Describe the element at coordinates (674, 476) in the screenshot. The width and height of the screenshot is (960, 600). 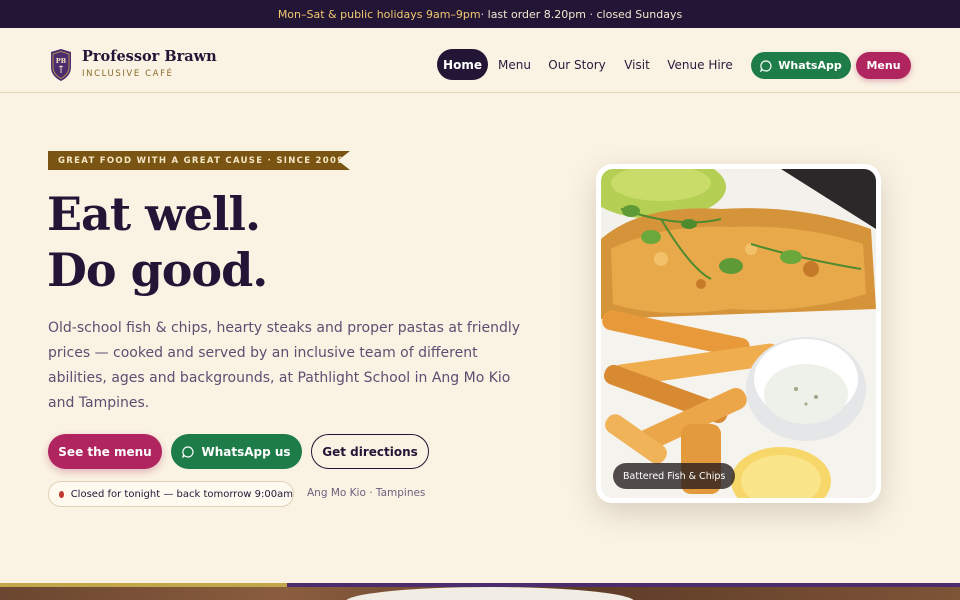
I see `dish-caption: Battered Fish & Chips` at that location.